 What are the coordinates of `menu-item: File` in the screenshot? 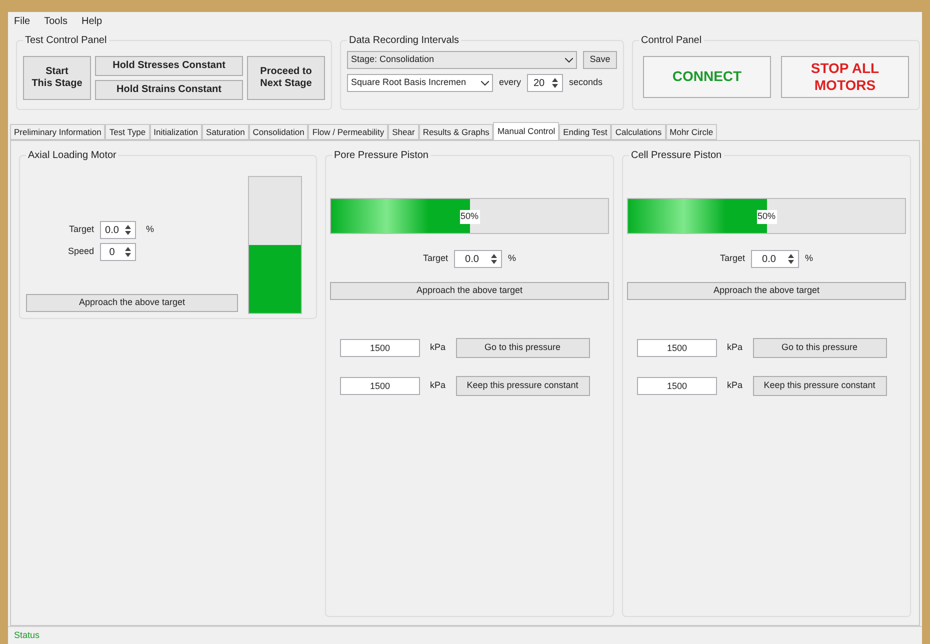 It's located at (22, 21).